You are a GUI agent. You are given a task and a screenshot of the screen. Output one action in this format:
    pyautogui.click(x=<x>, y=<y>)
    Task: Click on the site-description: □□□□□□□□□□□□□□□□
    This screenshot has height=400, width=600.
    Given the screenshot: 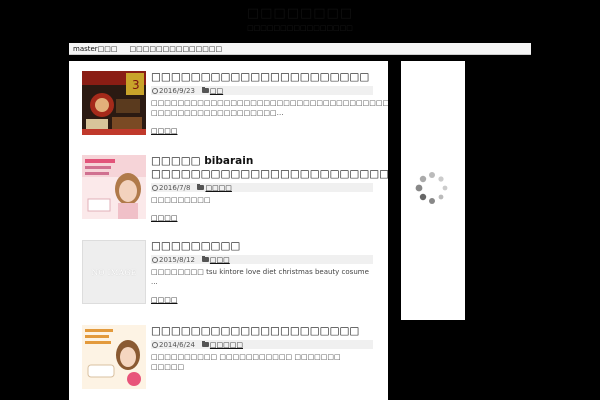 What is the action you would take?
    pyautogui.click(x=300, y=28)
    